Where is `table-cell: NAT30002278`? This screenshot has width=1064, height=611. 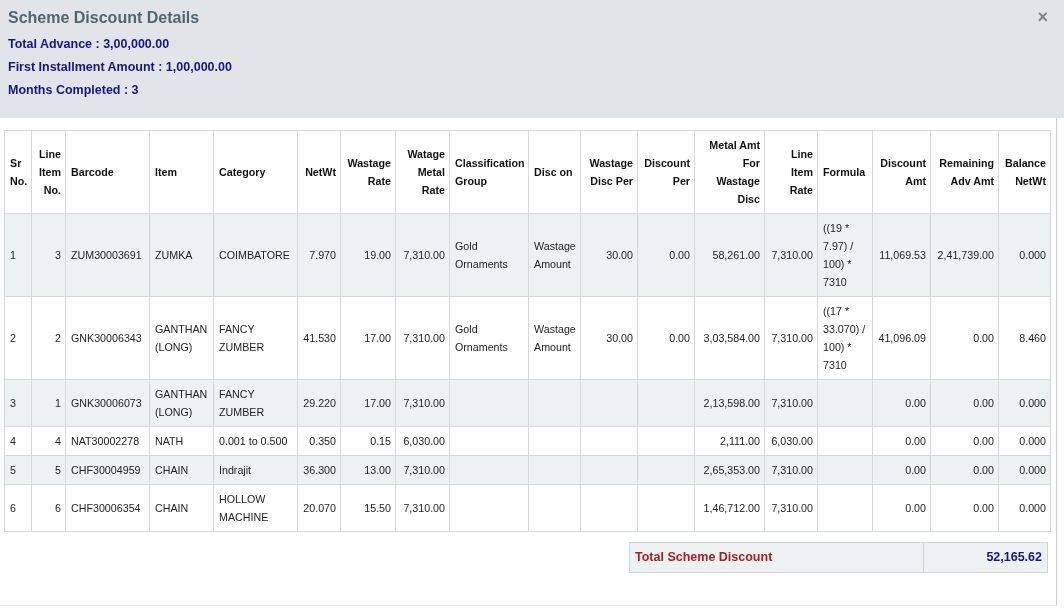
table-cell: NAT30002278 is located at coordinates (107, 441).